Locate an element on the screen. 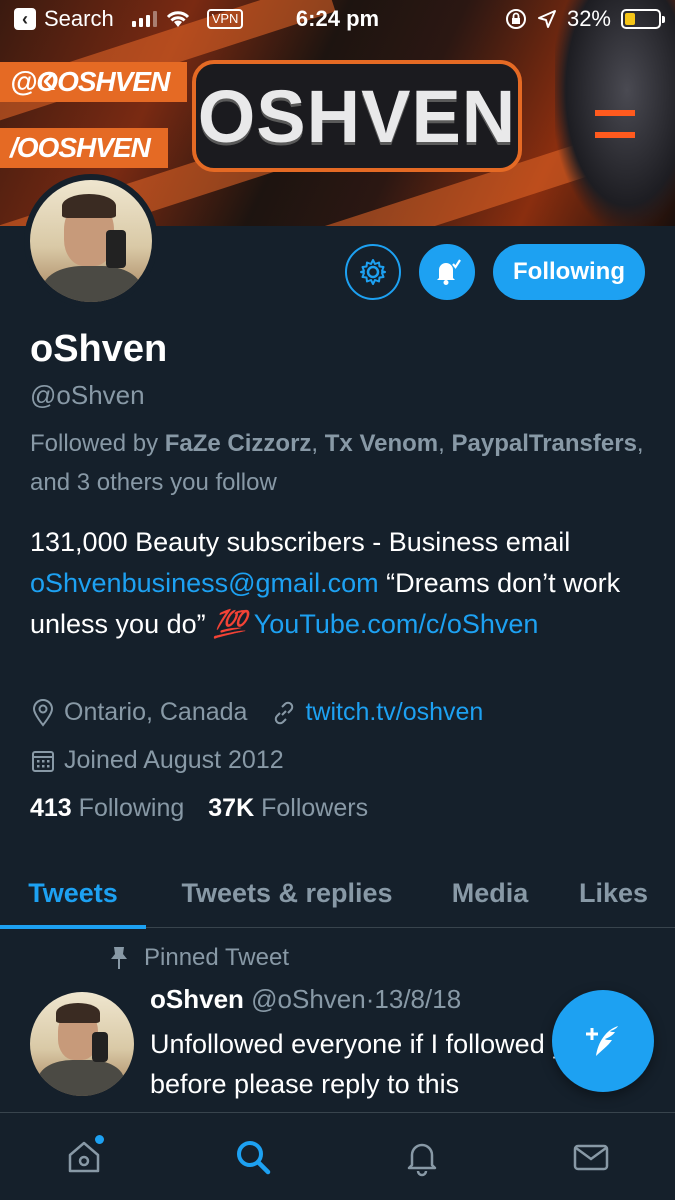 This screenshot has width=675, height=1200. profile-website-link: twitch.tv/oshven is located at coordinates (394, 712).